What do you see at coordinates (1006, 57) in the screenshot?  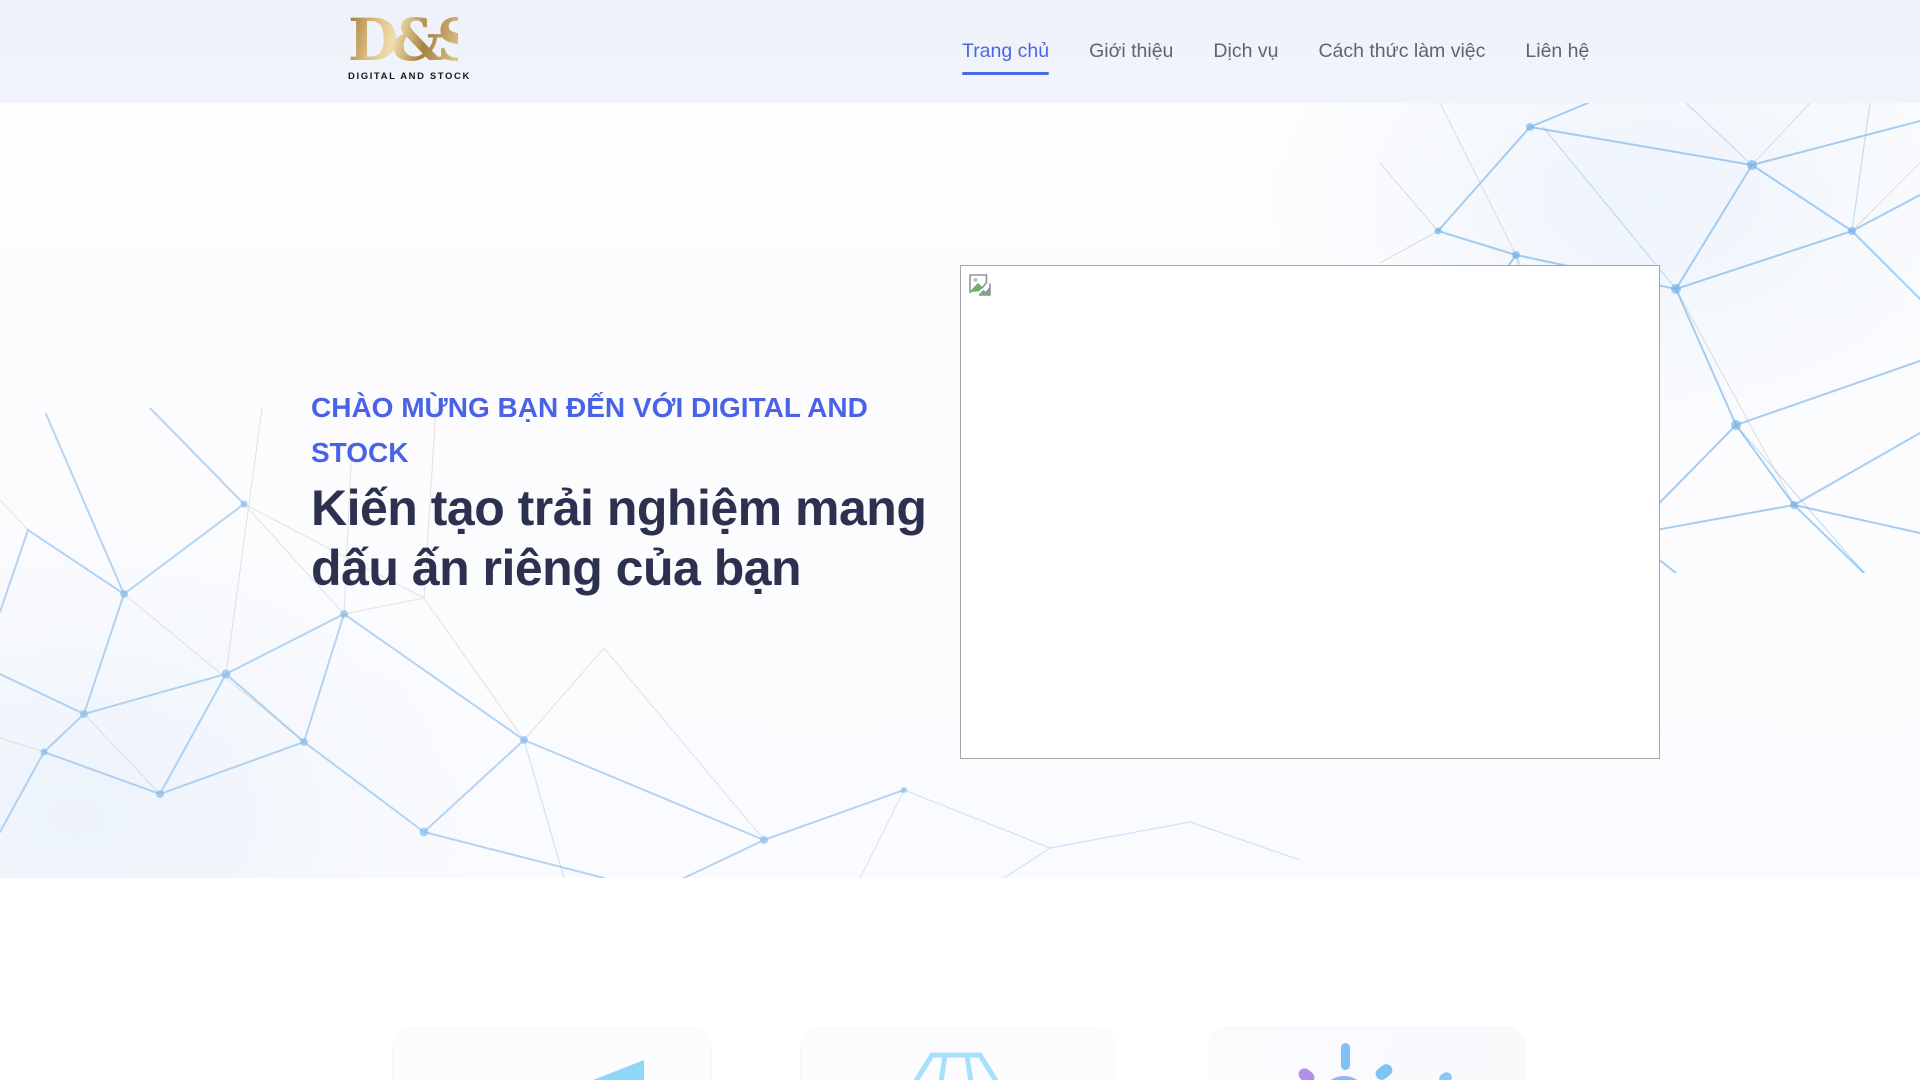 I see `nav-item-home: Trang chủ` at bounding box center [1006, 57].